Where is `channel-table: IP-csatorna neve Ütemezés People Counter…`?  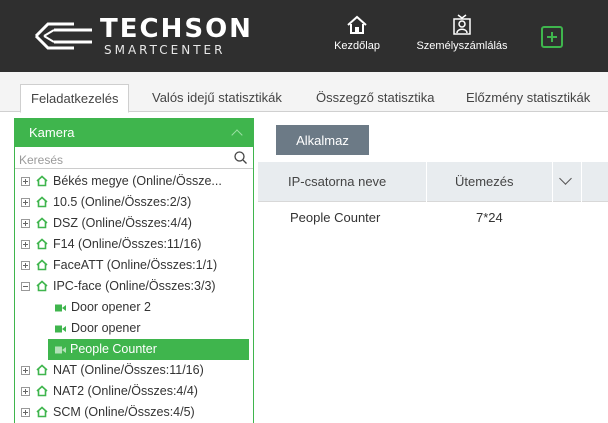
channel-table: IP-csatorna neve Ütemezés People Counter… is located at coordinates (433, 198).